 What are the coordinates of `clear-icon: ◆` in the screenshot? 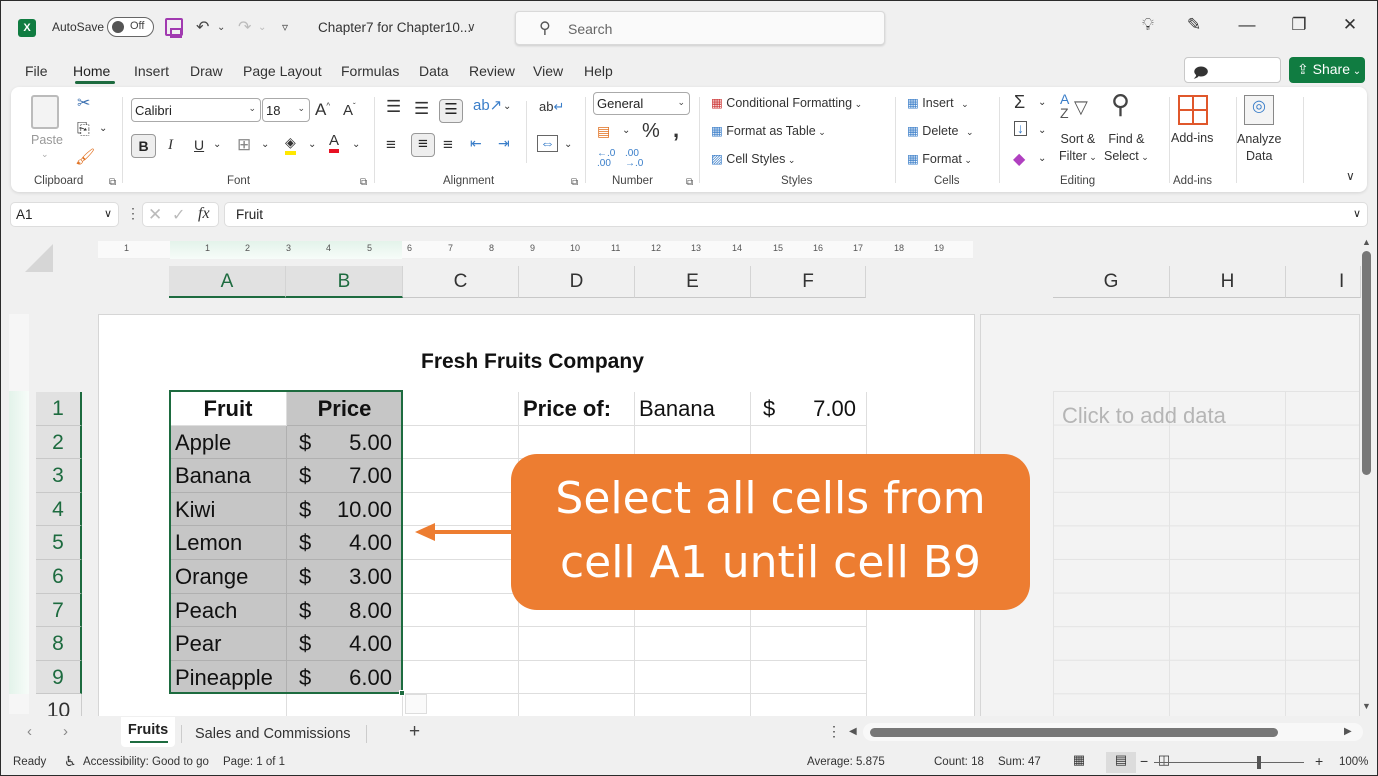 It's located at (1019, 159).